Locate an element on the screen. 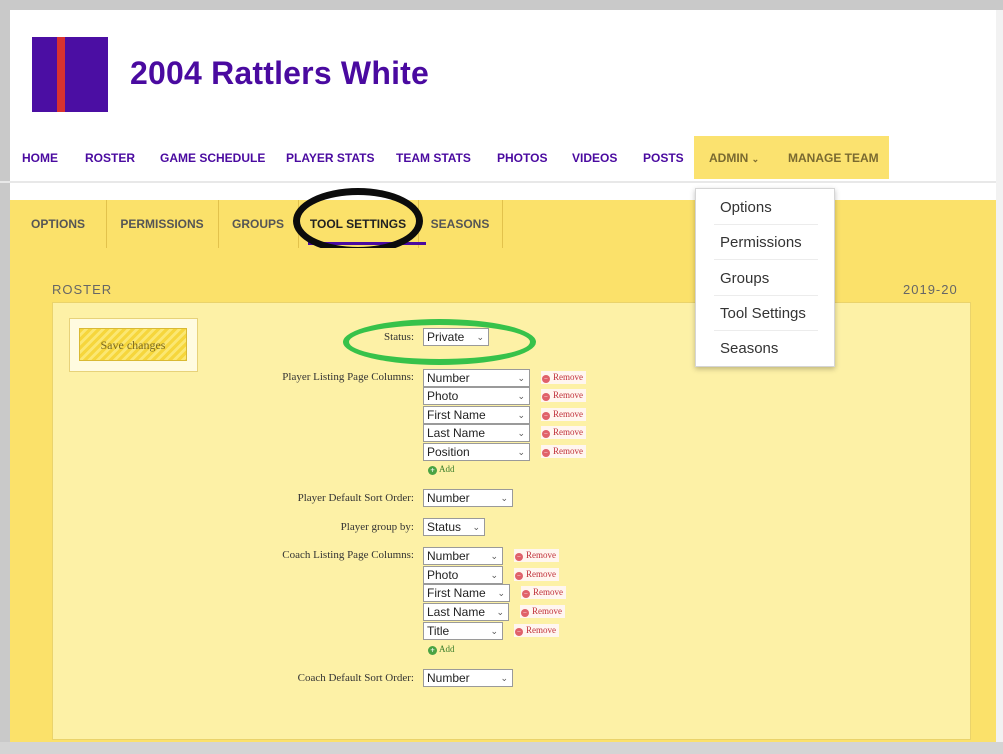 This screenshot has height=754, width=1003. bottom-border is located at coordinates (501, 748).